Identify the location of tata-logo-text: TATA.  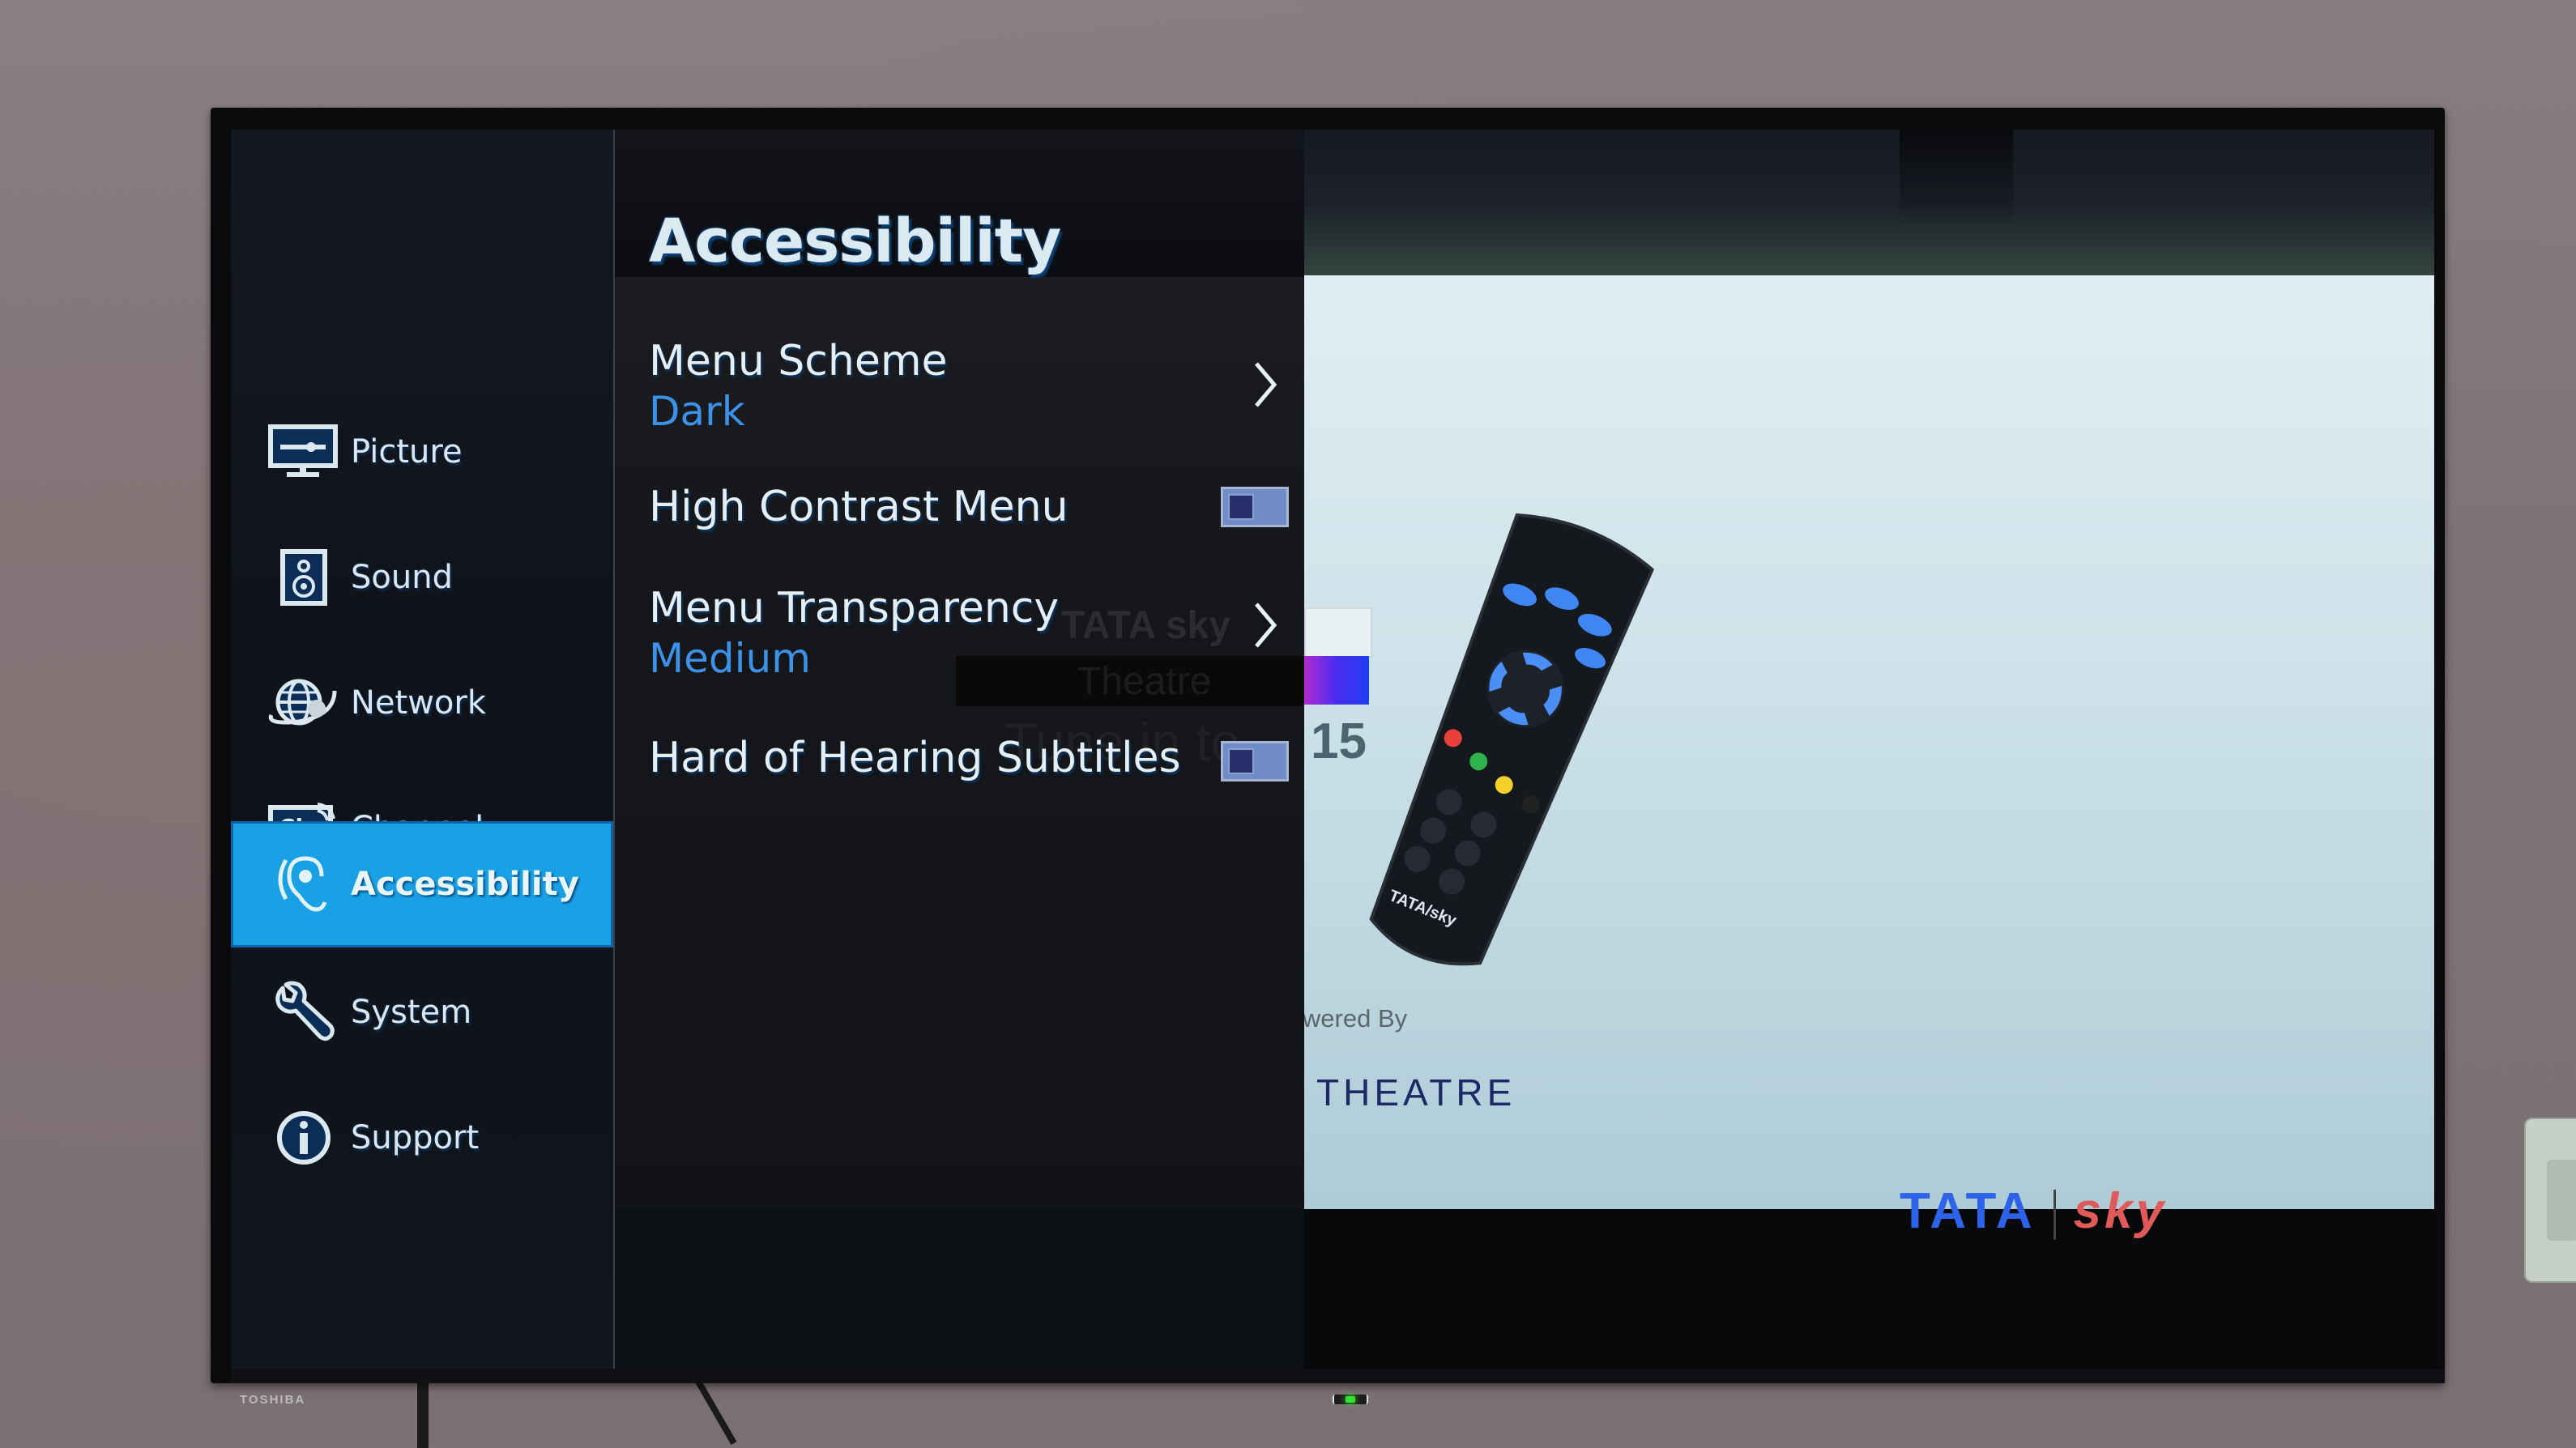
(1968, 1211).